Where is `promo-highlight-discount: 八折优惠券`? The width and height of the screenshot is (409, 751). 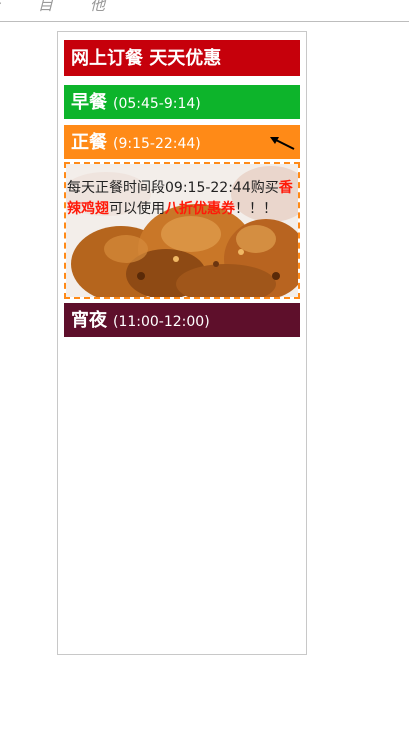
promo-highlight-discount: 八折优惠券 is located at coordinates (200, 209).